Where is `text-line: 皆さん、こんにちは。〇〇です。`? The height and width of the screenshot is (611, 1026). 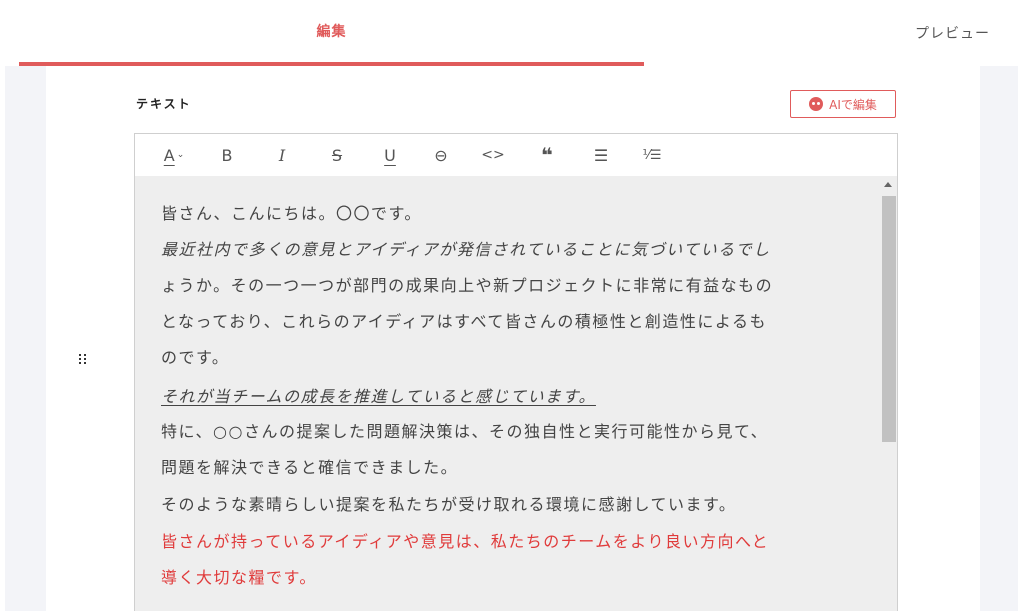 text-line: 皆さん、こんにちは。〇〇です。 is located at coordinates (291, 213).